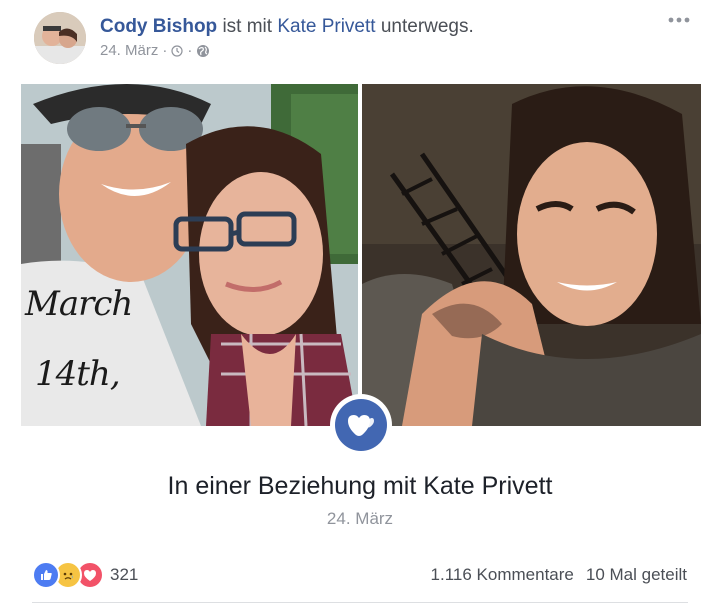 This screenshot has height=611, width=720. I want to click on header-suffix-text: unterwegs., so click(424, 26).